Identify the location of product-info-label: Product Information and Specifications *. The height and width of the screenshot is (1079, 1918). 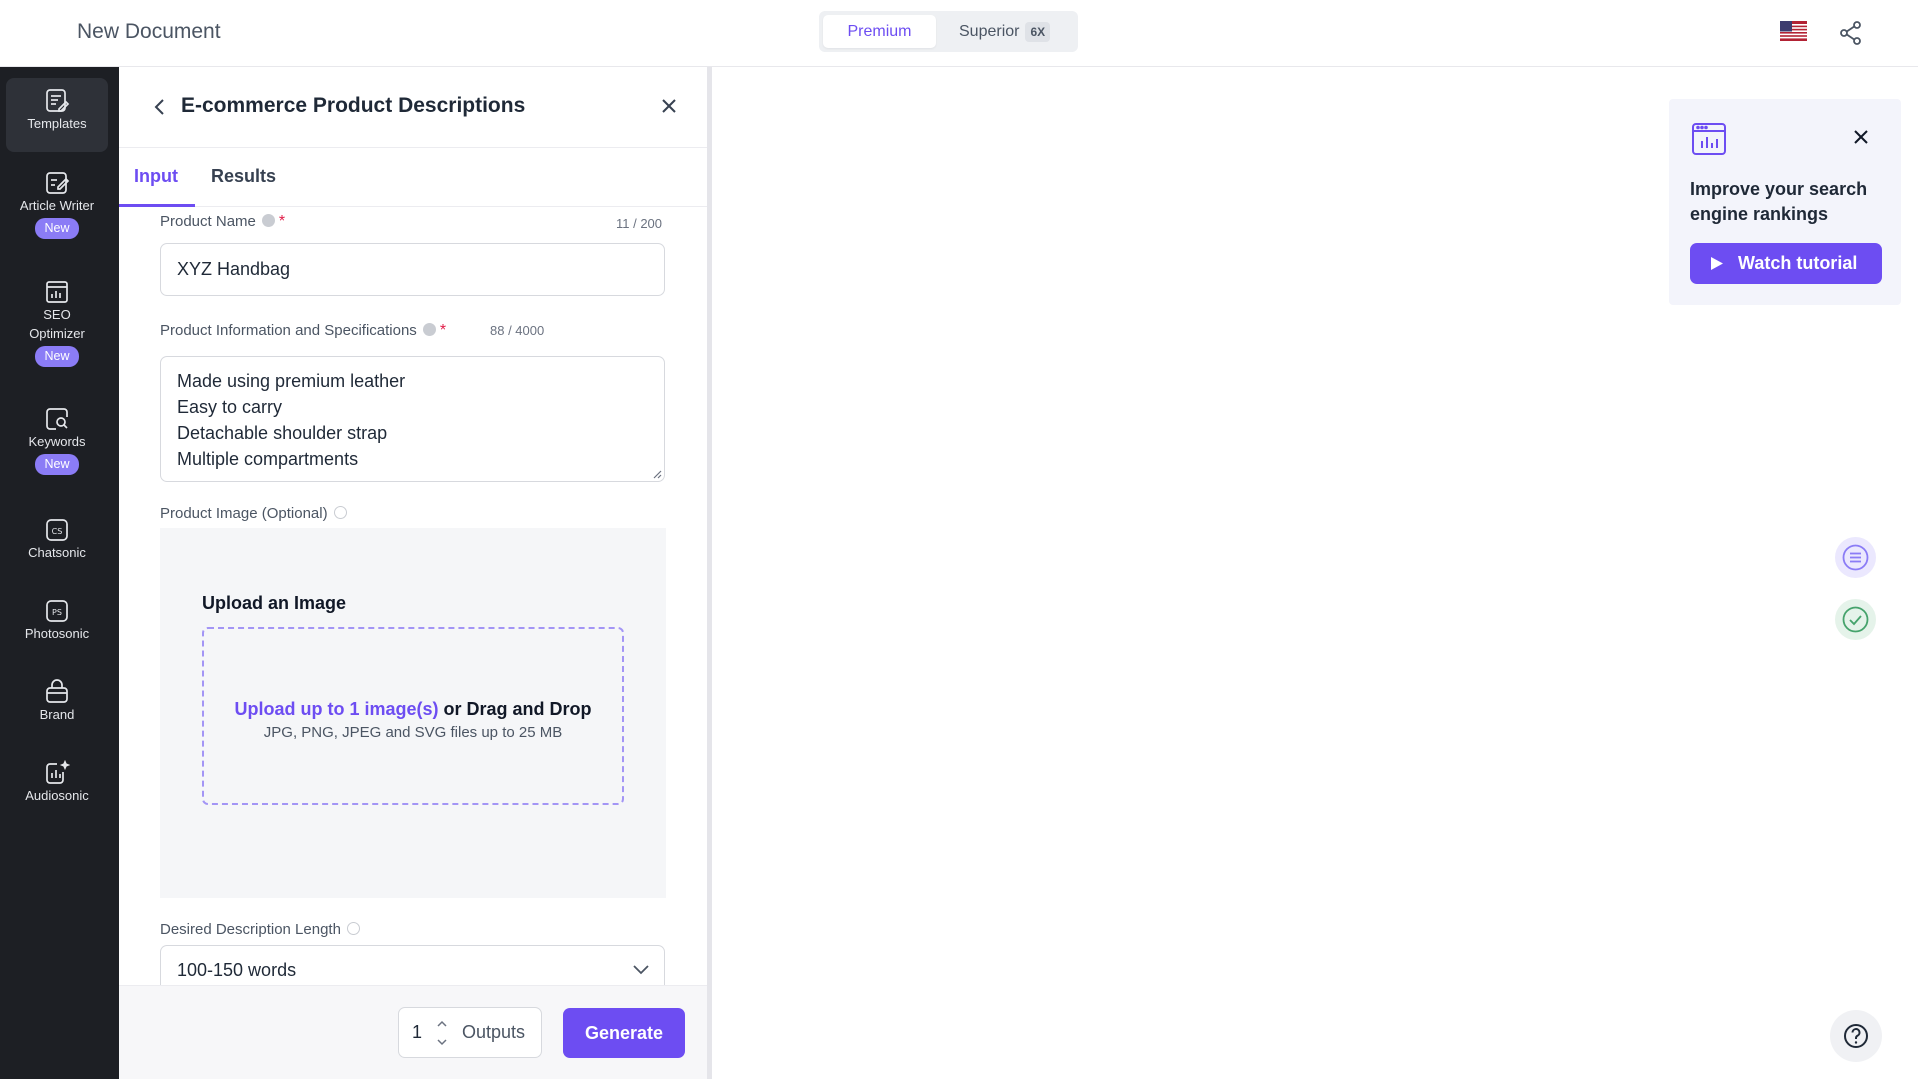
(303, 331).